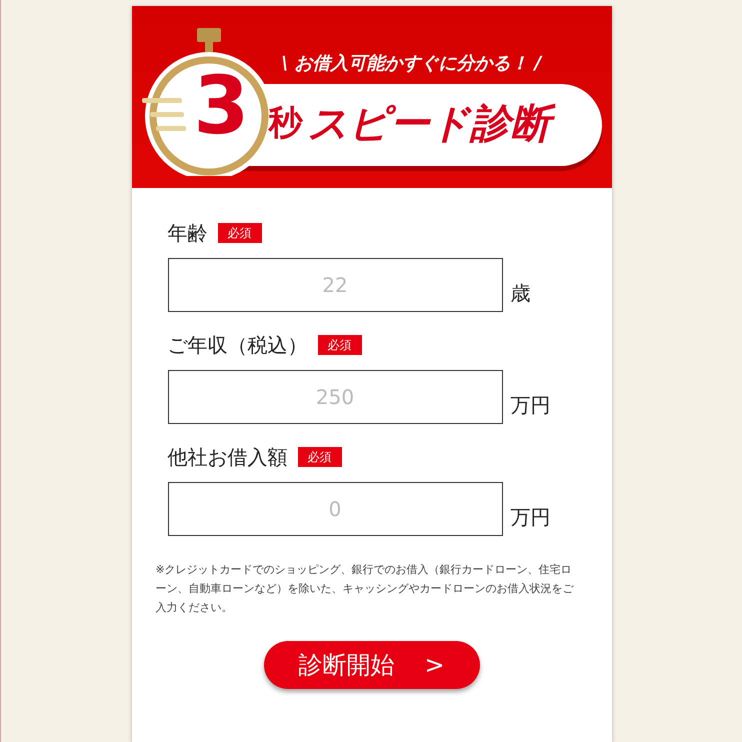  Describe the element at coordinates (372, 665) in the screenshot. I see `start-diagnosis-button: 診断開始 >` at that location.